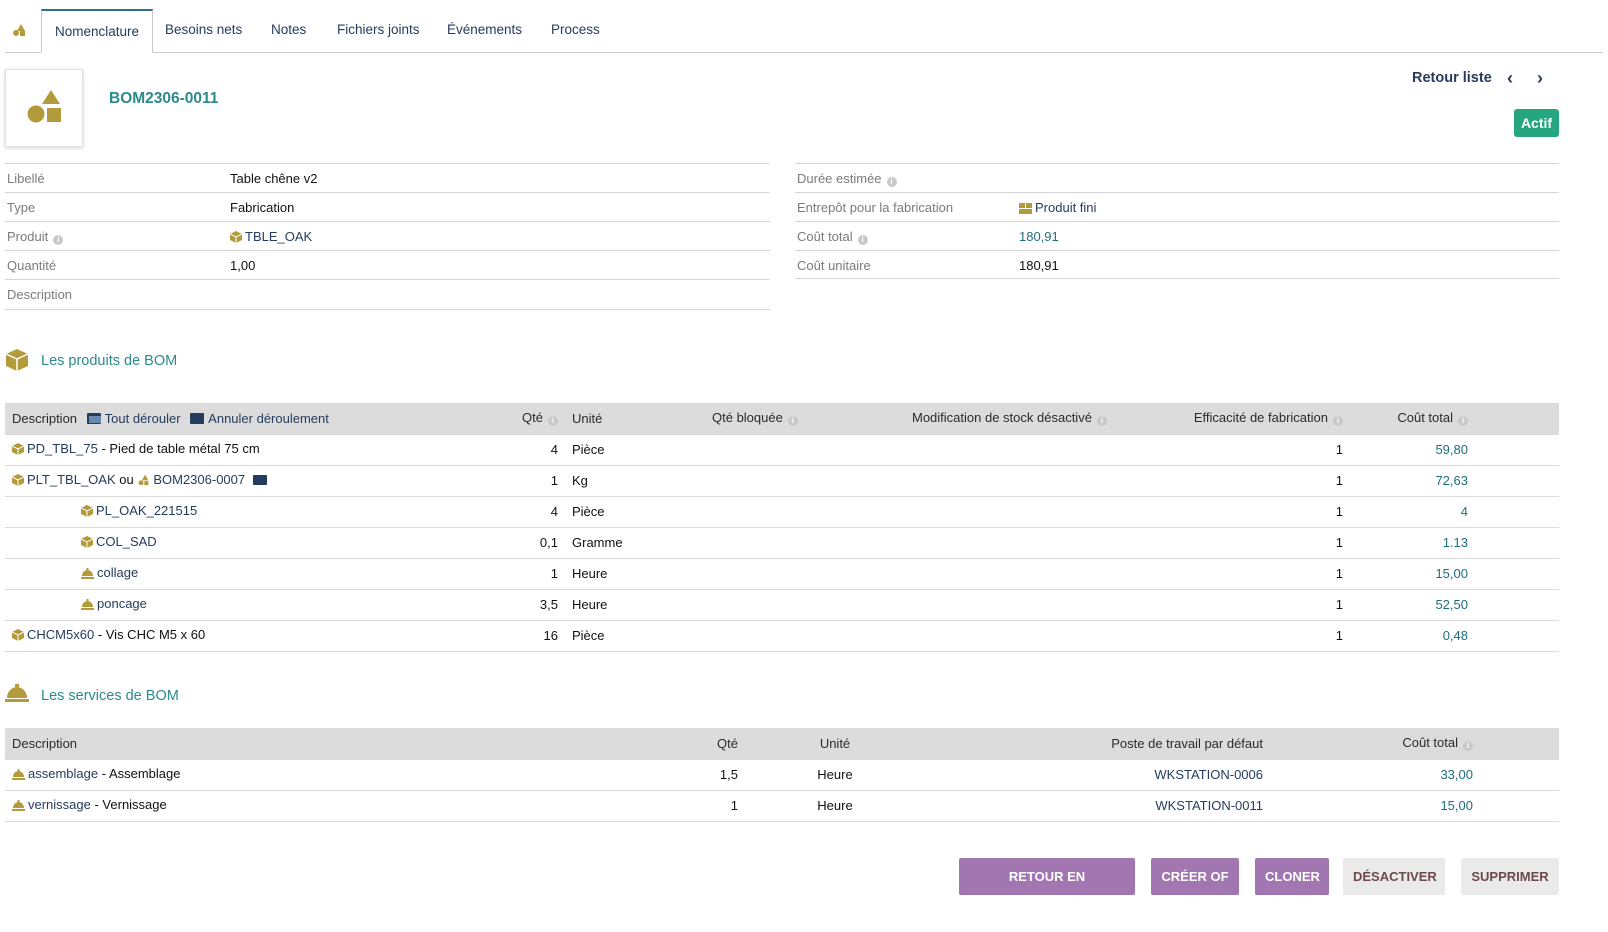 The image size is (1608, 932). What do you see at coordinates (274, 178) in the screenshot?
I see `field-value: Table chêne v2` at bounding box center [274, 178].